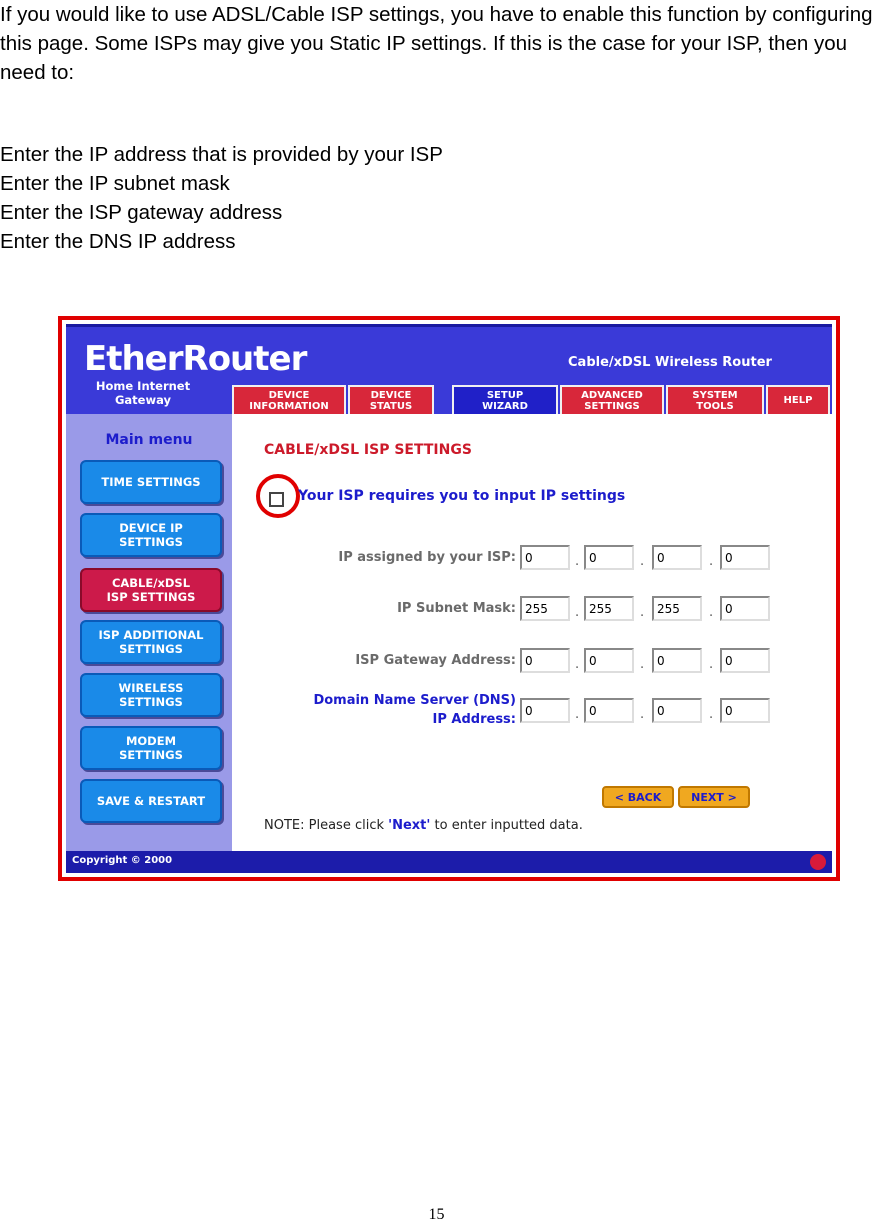 This screenshot has height=1223, width=873. I want to click on product-tagline: Cable/xDSL Wireless Router, so click(670, 362).